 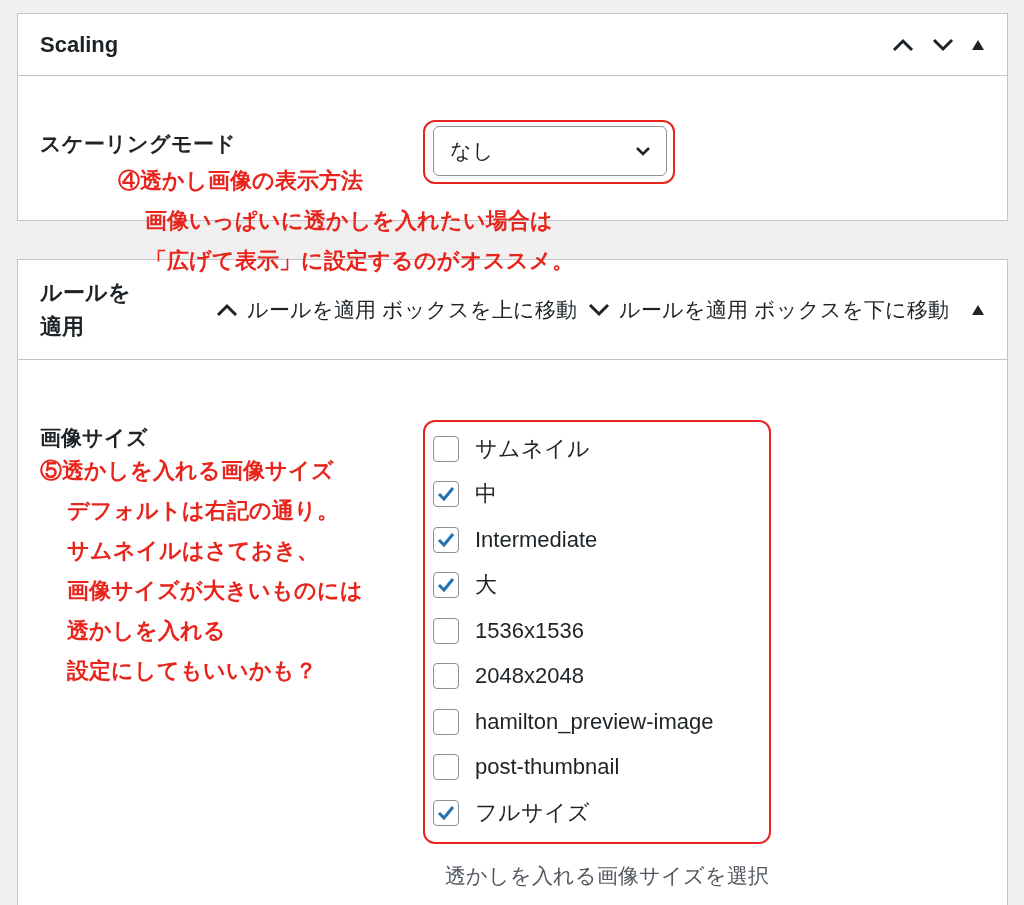 I want to click on move-down-button: ルールを適用 ボックスを下に移動, so click(x=768, y=309).